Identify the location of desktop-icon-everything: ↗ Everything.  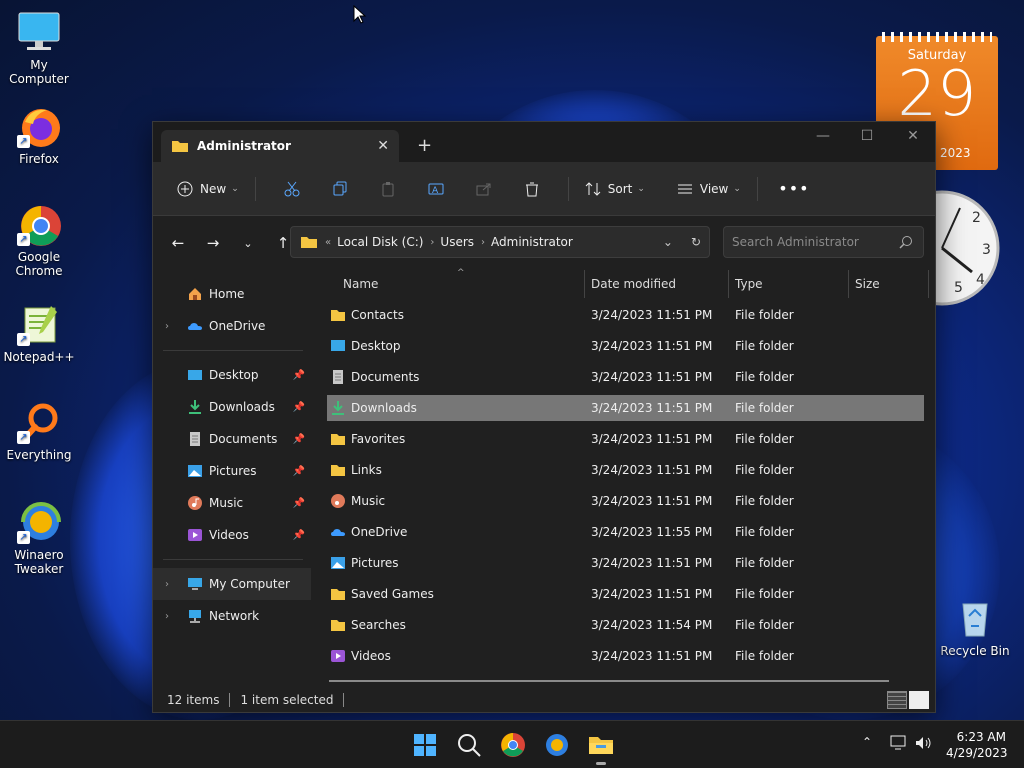
(39, 431).